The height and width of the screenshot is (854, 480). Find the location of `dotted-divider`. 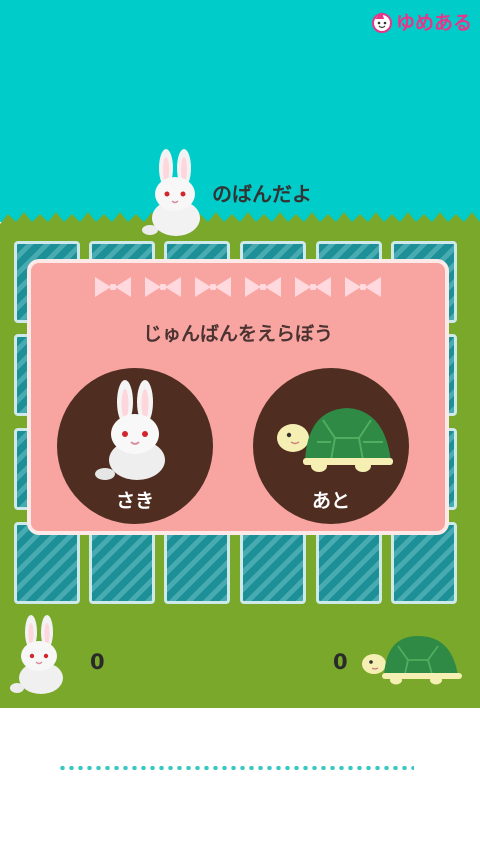

dotted-divider is located at coordinates (236, 768).